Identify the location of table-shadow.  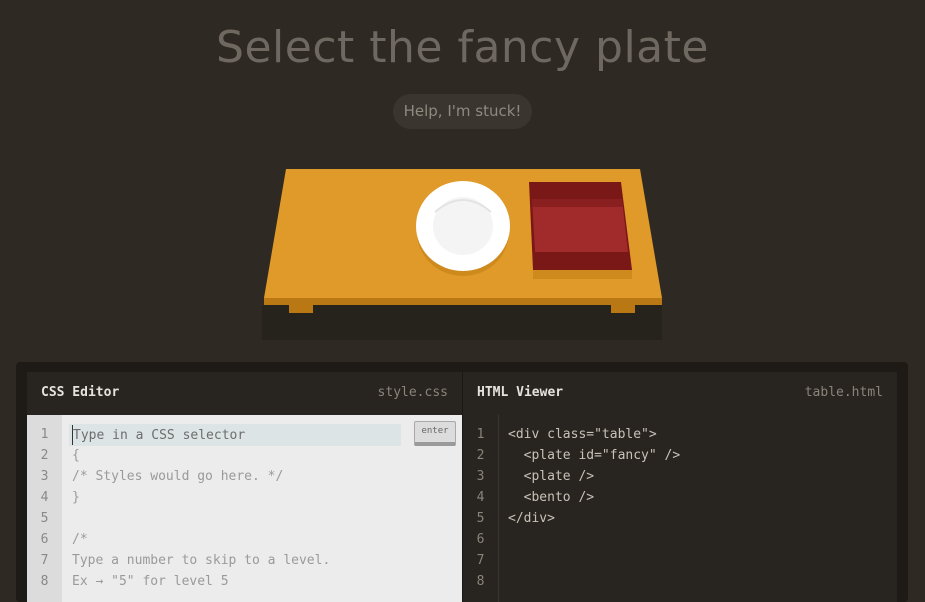
(462, 322).